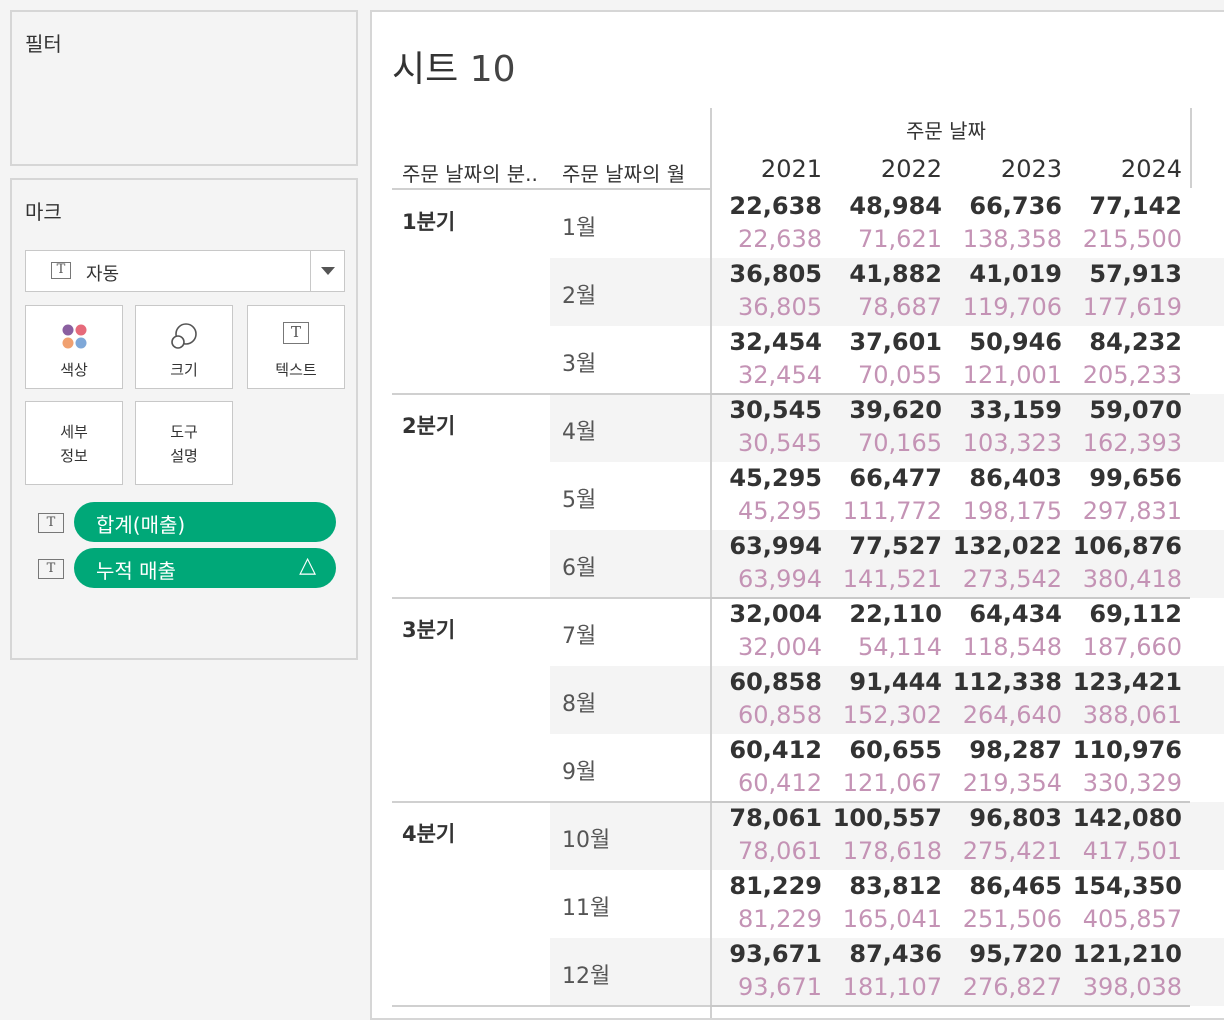  What do you see at coordinates (886, 987) in the screenshot?
I see `running-sales-value: 181,107` at bounding box center [886, 987].